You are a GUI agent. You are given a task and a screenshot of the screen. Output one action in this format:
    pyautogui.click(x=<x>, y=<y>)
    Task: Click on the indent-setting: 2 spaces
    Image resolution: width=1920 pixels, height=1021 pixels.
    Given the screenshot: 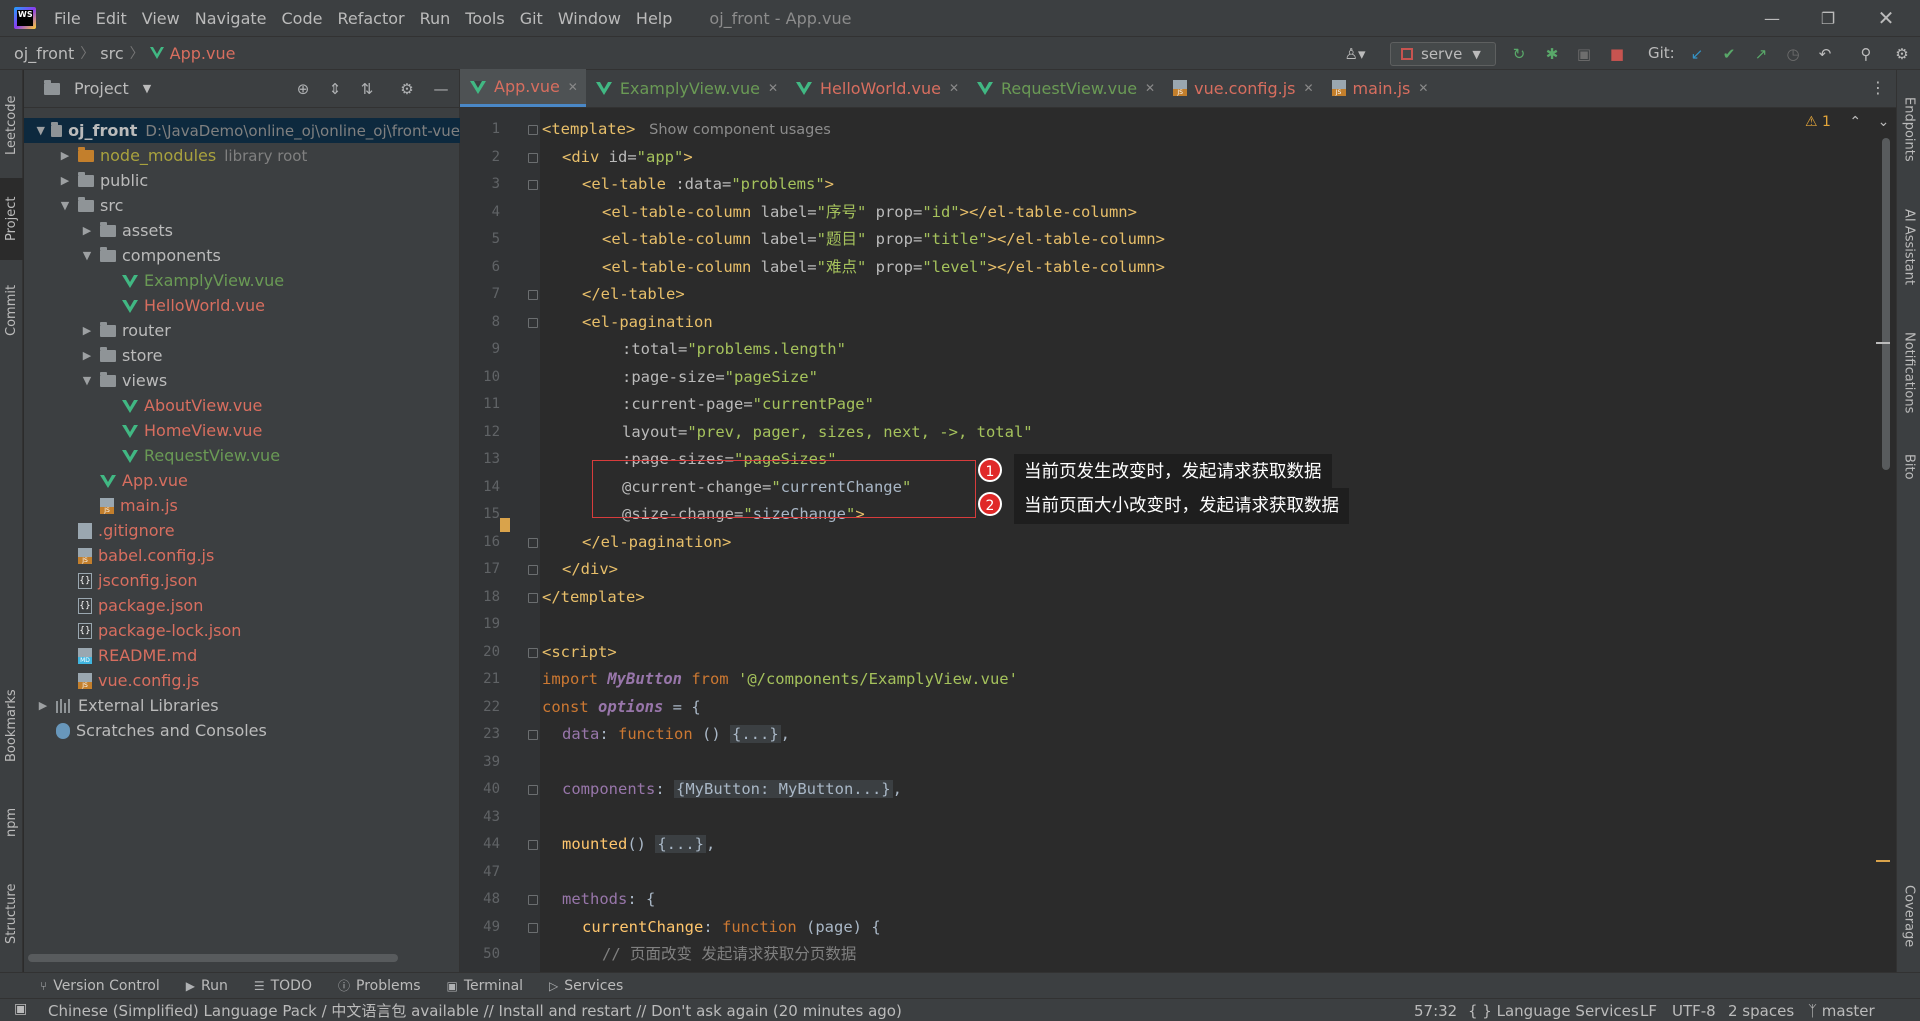 What is the action you would take?
    pyautogui.click(x=1761, y=1011)
    